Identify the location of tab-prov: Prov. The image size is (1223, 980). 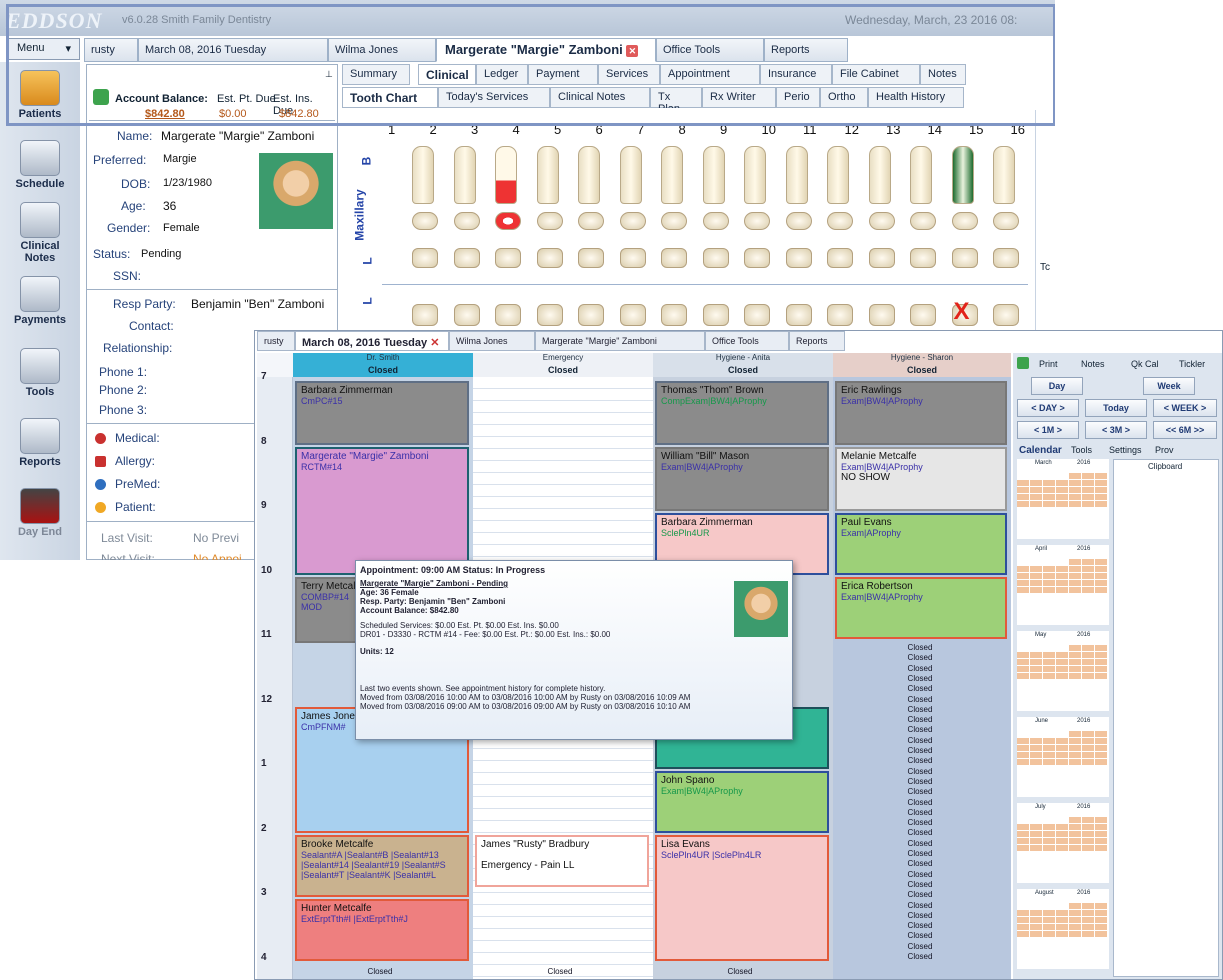
(1164, 450).